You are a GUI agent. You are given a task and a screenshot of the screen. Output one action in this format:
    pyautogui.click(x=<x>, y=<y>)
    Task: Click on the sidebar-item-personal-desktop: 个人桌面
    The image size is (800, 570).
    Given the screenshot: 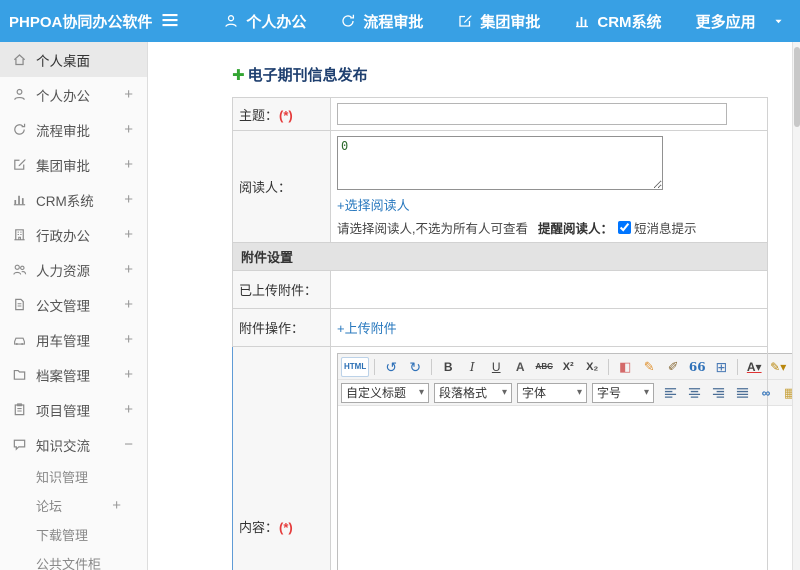 What is the action you would take?
    pyautogui.click(x=73, y=59)
    